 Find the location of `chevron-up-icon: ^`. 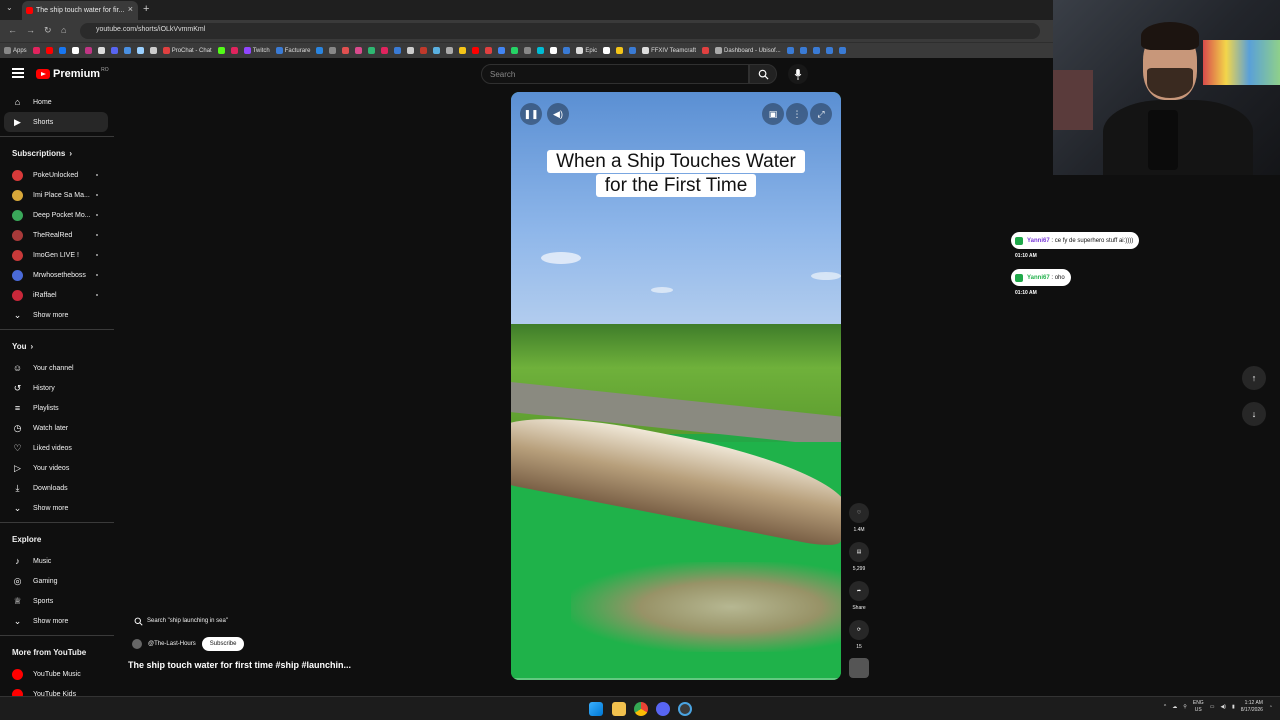

chevron-up-icon: ^ is located at coordinates (1165, 707).